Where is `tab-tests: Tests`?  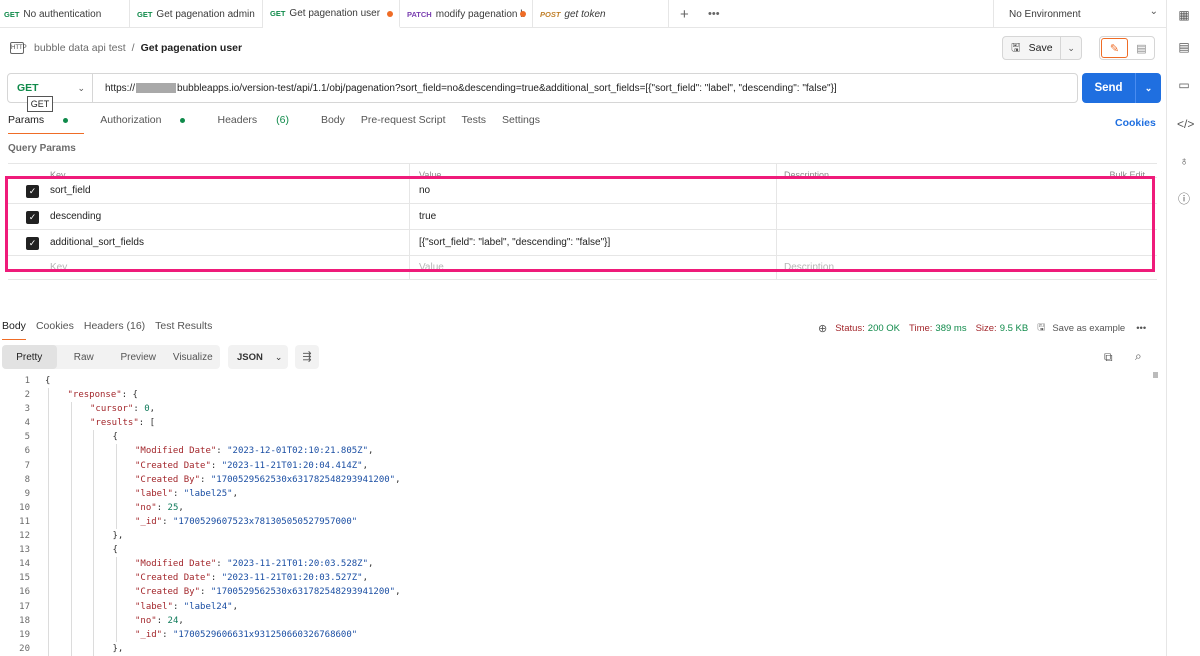
tab-tests: Tests is located at coordinates (474, 124).